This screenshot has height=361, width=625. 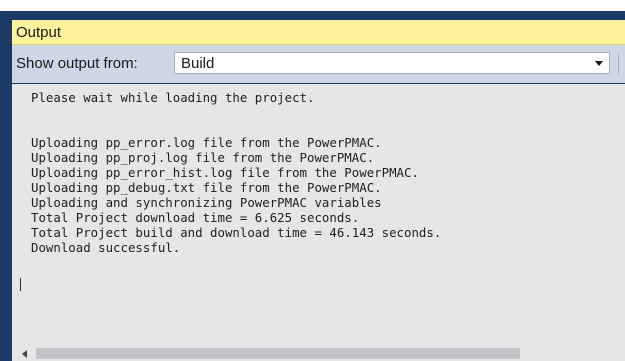 I want to click on text-caret, so click(x=20, y=284).